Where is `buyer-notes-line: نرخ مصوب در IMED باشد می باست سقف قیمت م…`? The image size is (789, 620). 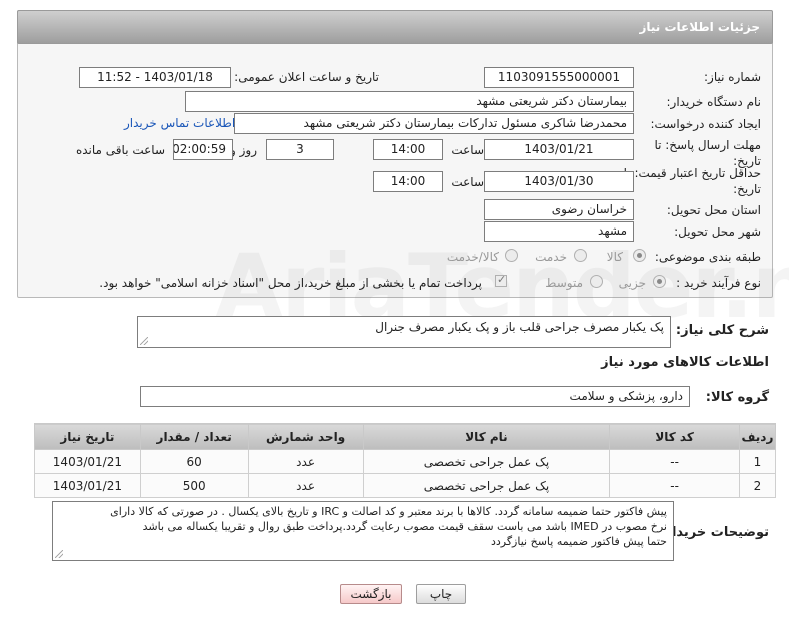 buyer-notes-line: نرخ مصوب در IMED باشد می باست سقف قیمت م… is located at coordinates (404, 526).